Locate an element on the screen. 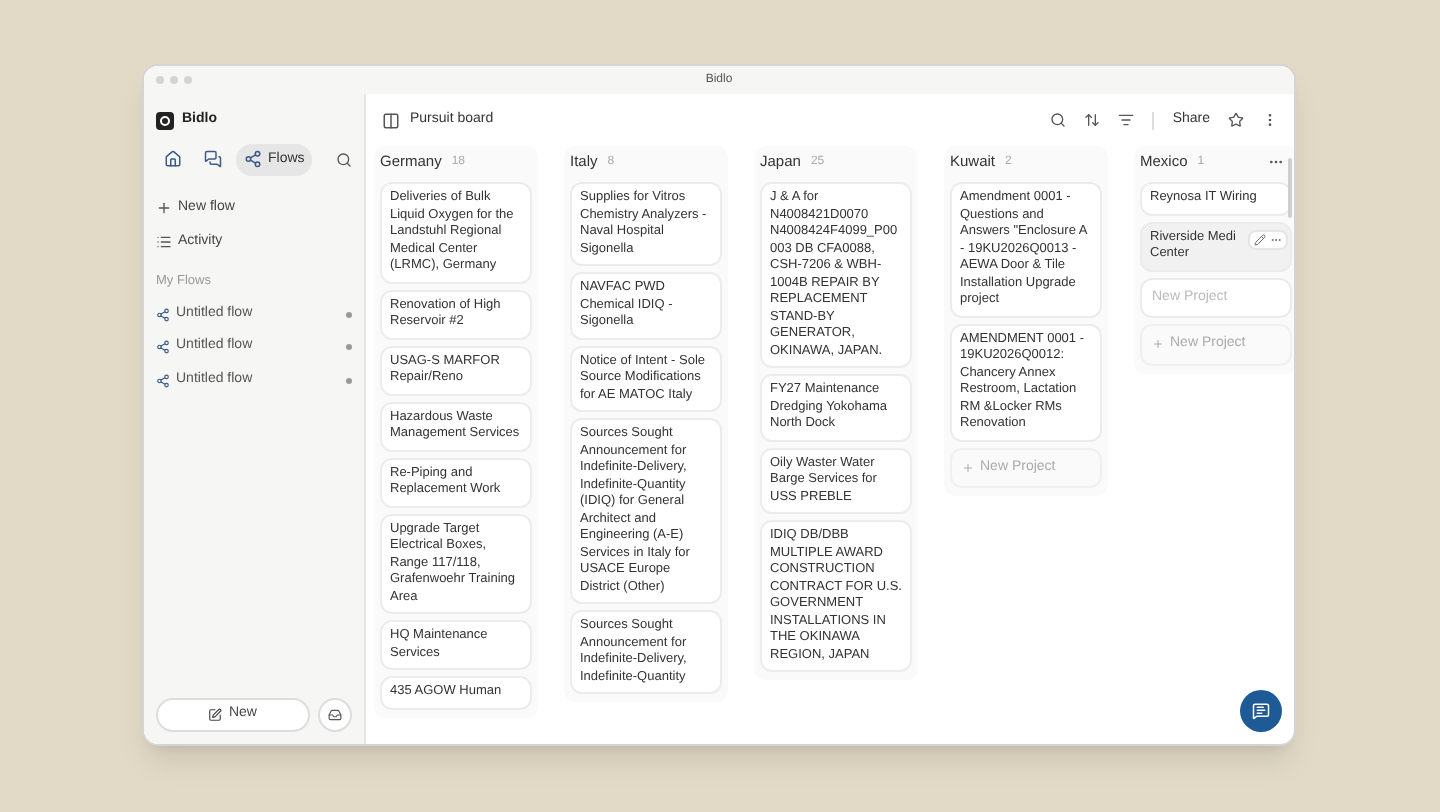  chat-button is located at coordinates (1261, 711).